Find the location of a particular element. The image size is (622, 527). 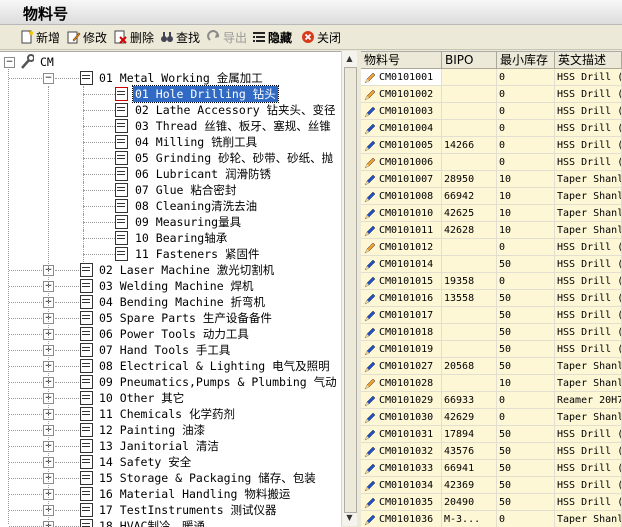

edit-button: 修改 is located at coordinates (87, 37).